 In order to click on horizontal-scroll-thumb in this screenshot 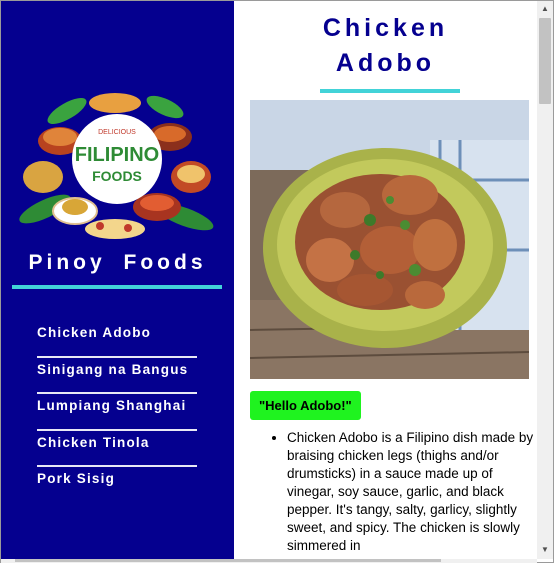, I will do `click(228, 560)`.